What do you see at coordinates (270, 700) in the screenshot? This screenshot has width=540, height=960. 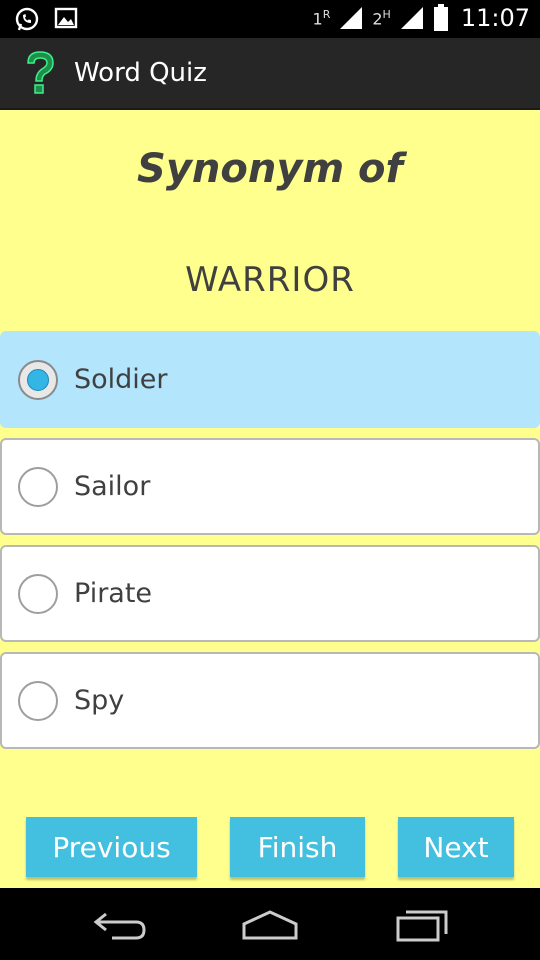 I see `option-spy: Spy` at bounding box center [270, 700].